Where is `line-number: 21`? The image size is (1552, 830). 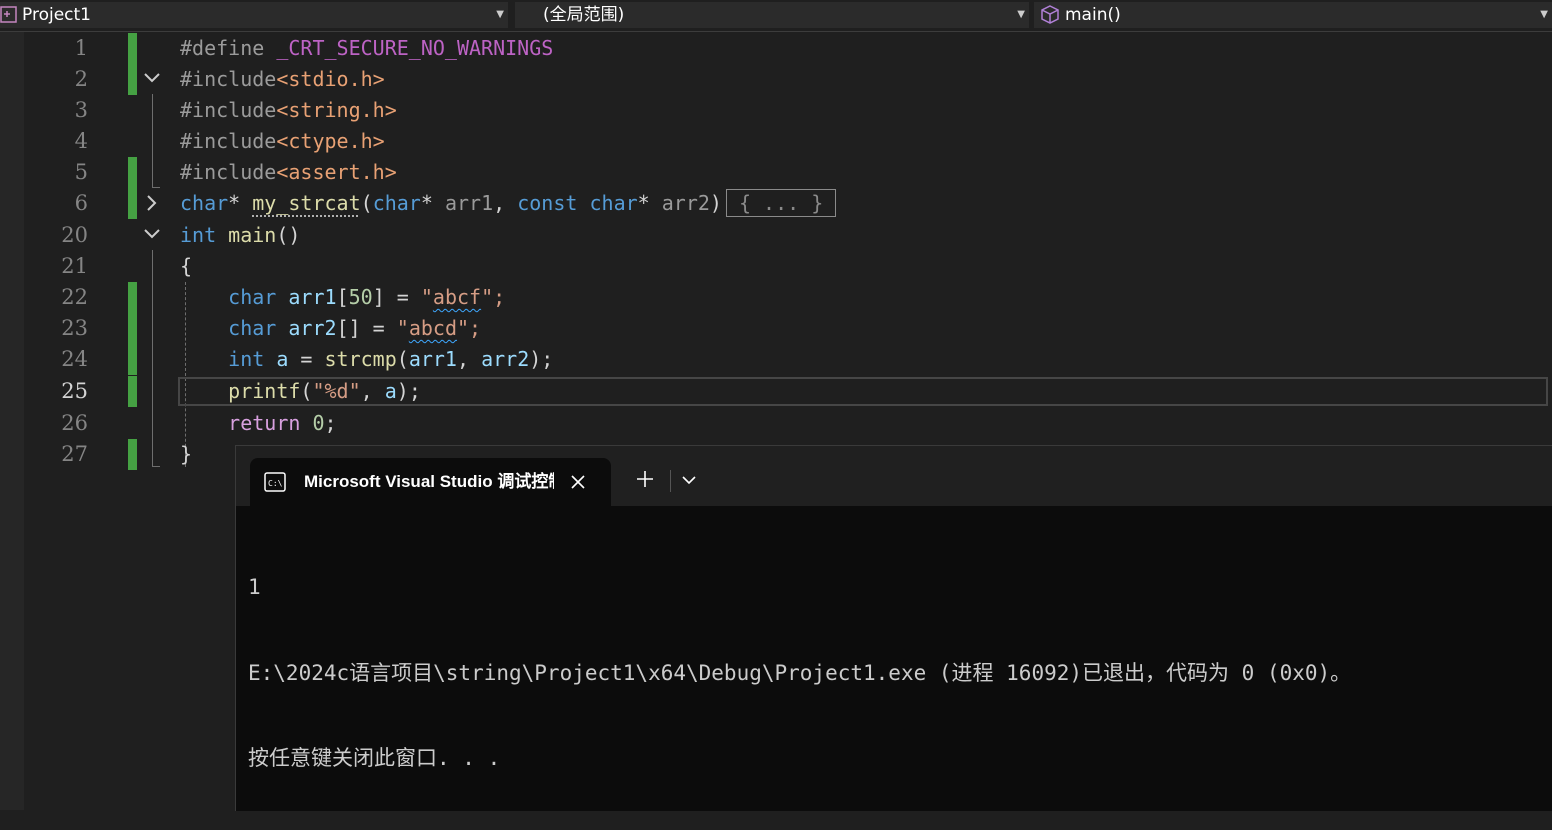
line-number: 21 is located at coordinates (74, 266).